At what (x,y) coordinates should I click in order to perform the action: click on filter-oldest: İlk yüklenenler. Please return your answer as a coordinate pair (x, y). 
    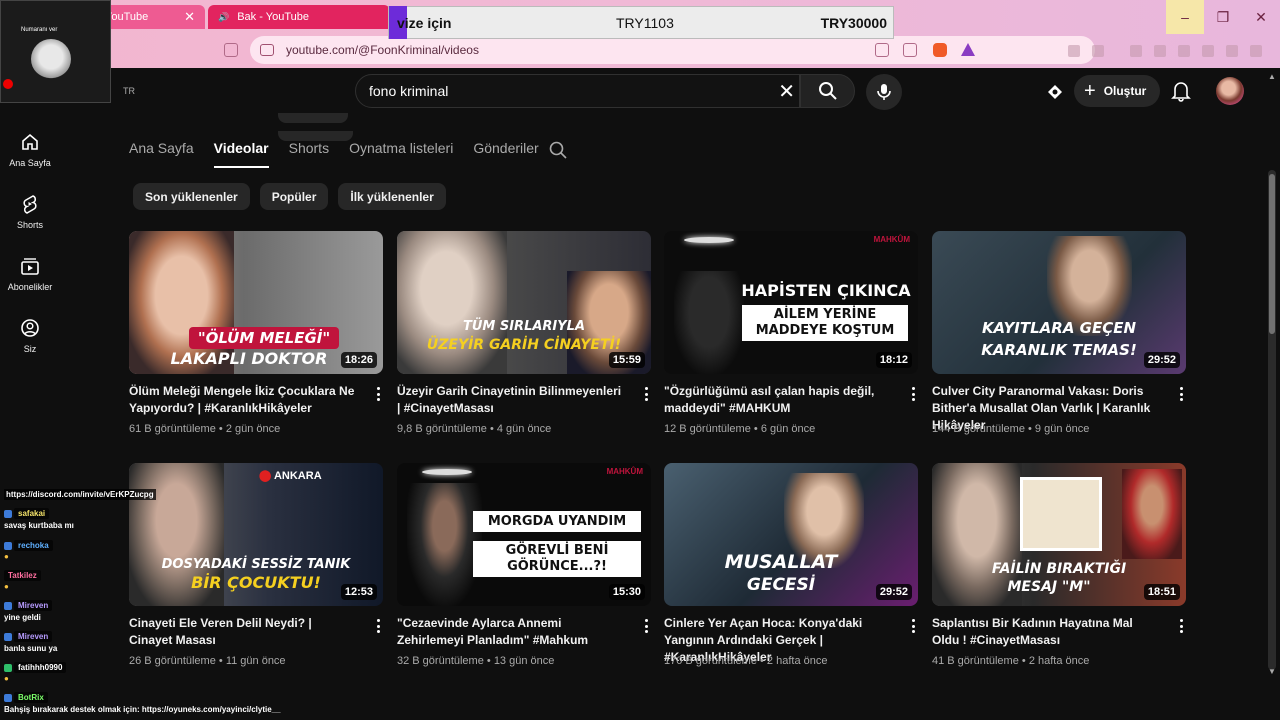
    Looking at the image, I should click on (392, 196).